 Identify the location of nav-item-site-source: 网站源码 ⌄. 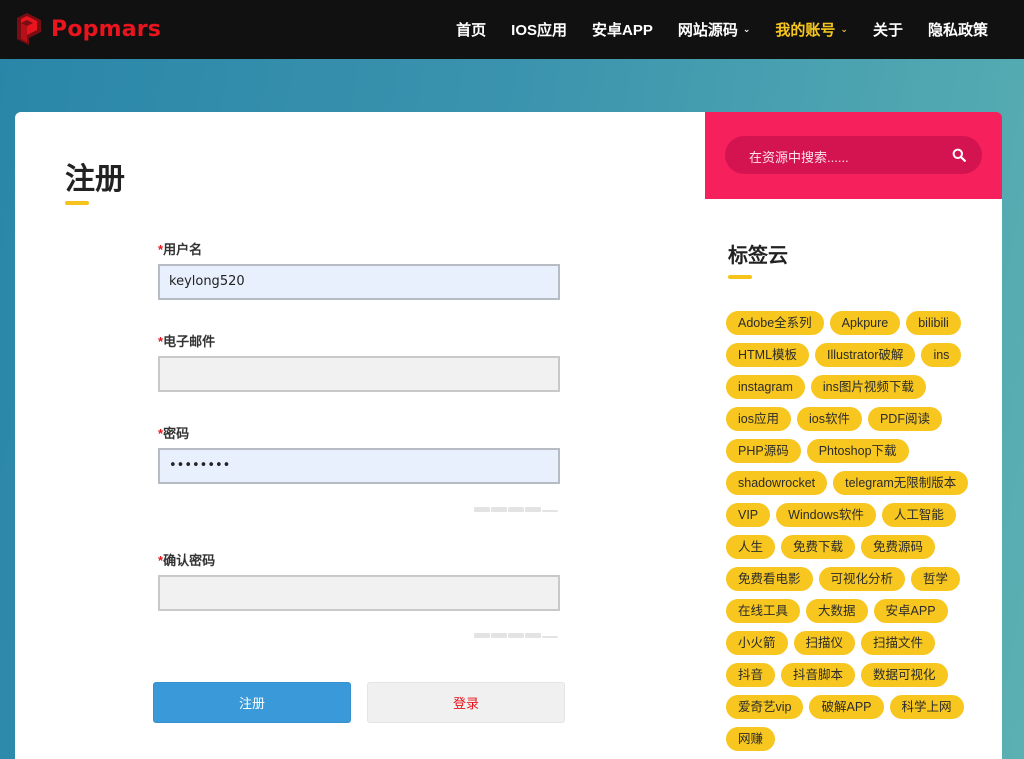
(714, 29).